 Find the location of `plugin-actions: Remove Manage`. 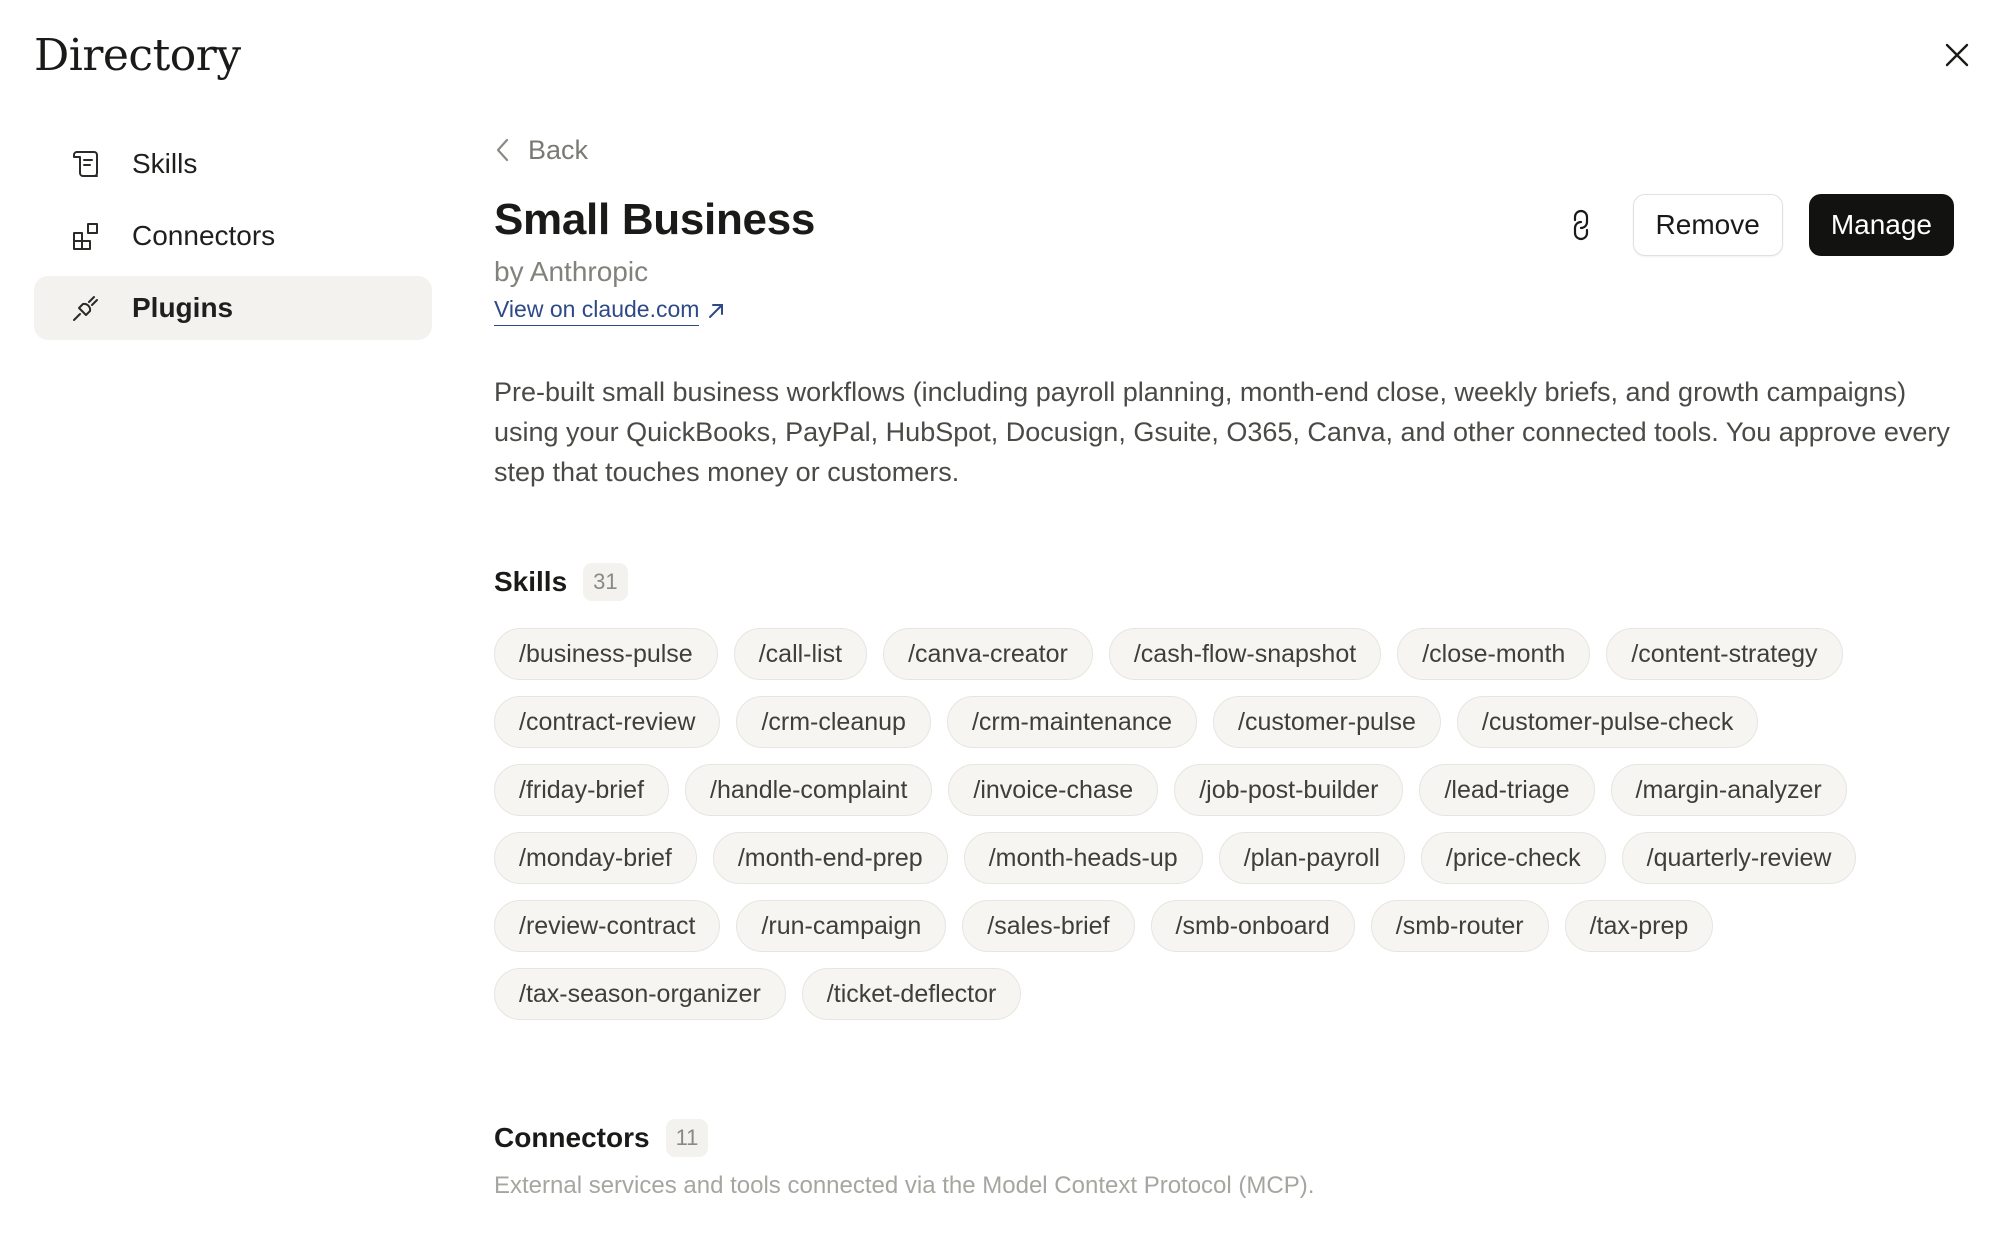

plugin-actions: Remove Manage is located at coordinates (1755, 225).